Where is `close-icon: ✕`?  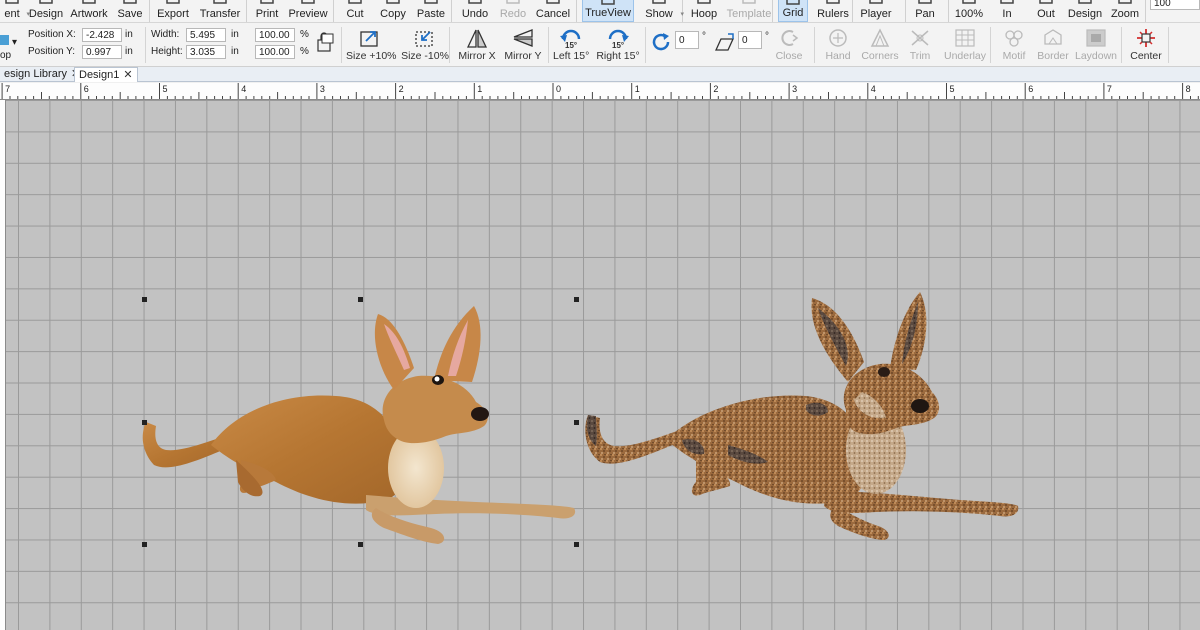
close-icon: ✕ is located at coordinates (127, 75).